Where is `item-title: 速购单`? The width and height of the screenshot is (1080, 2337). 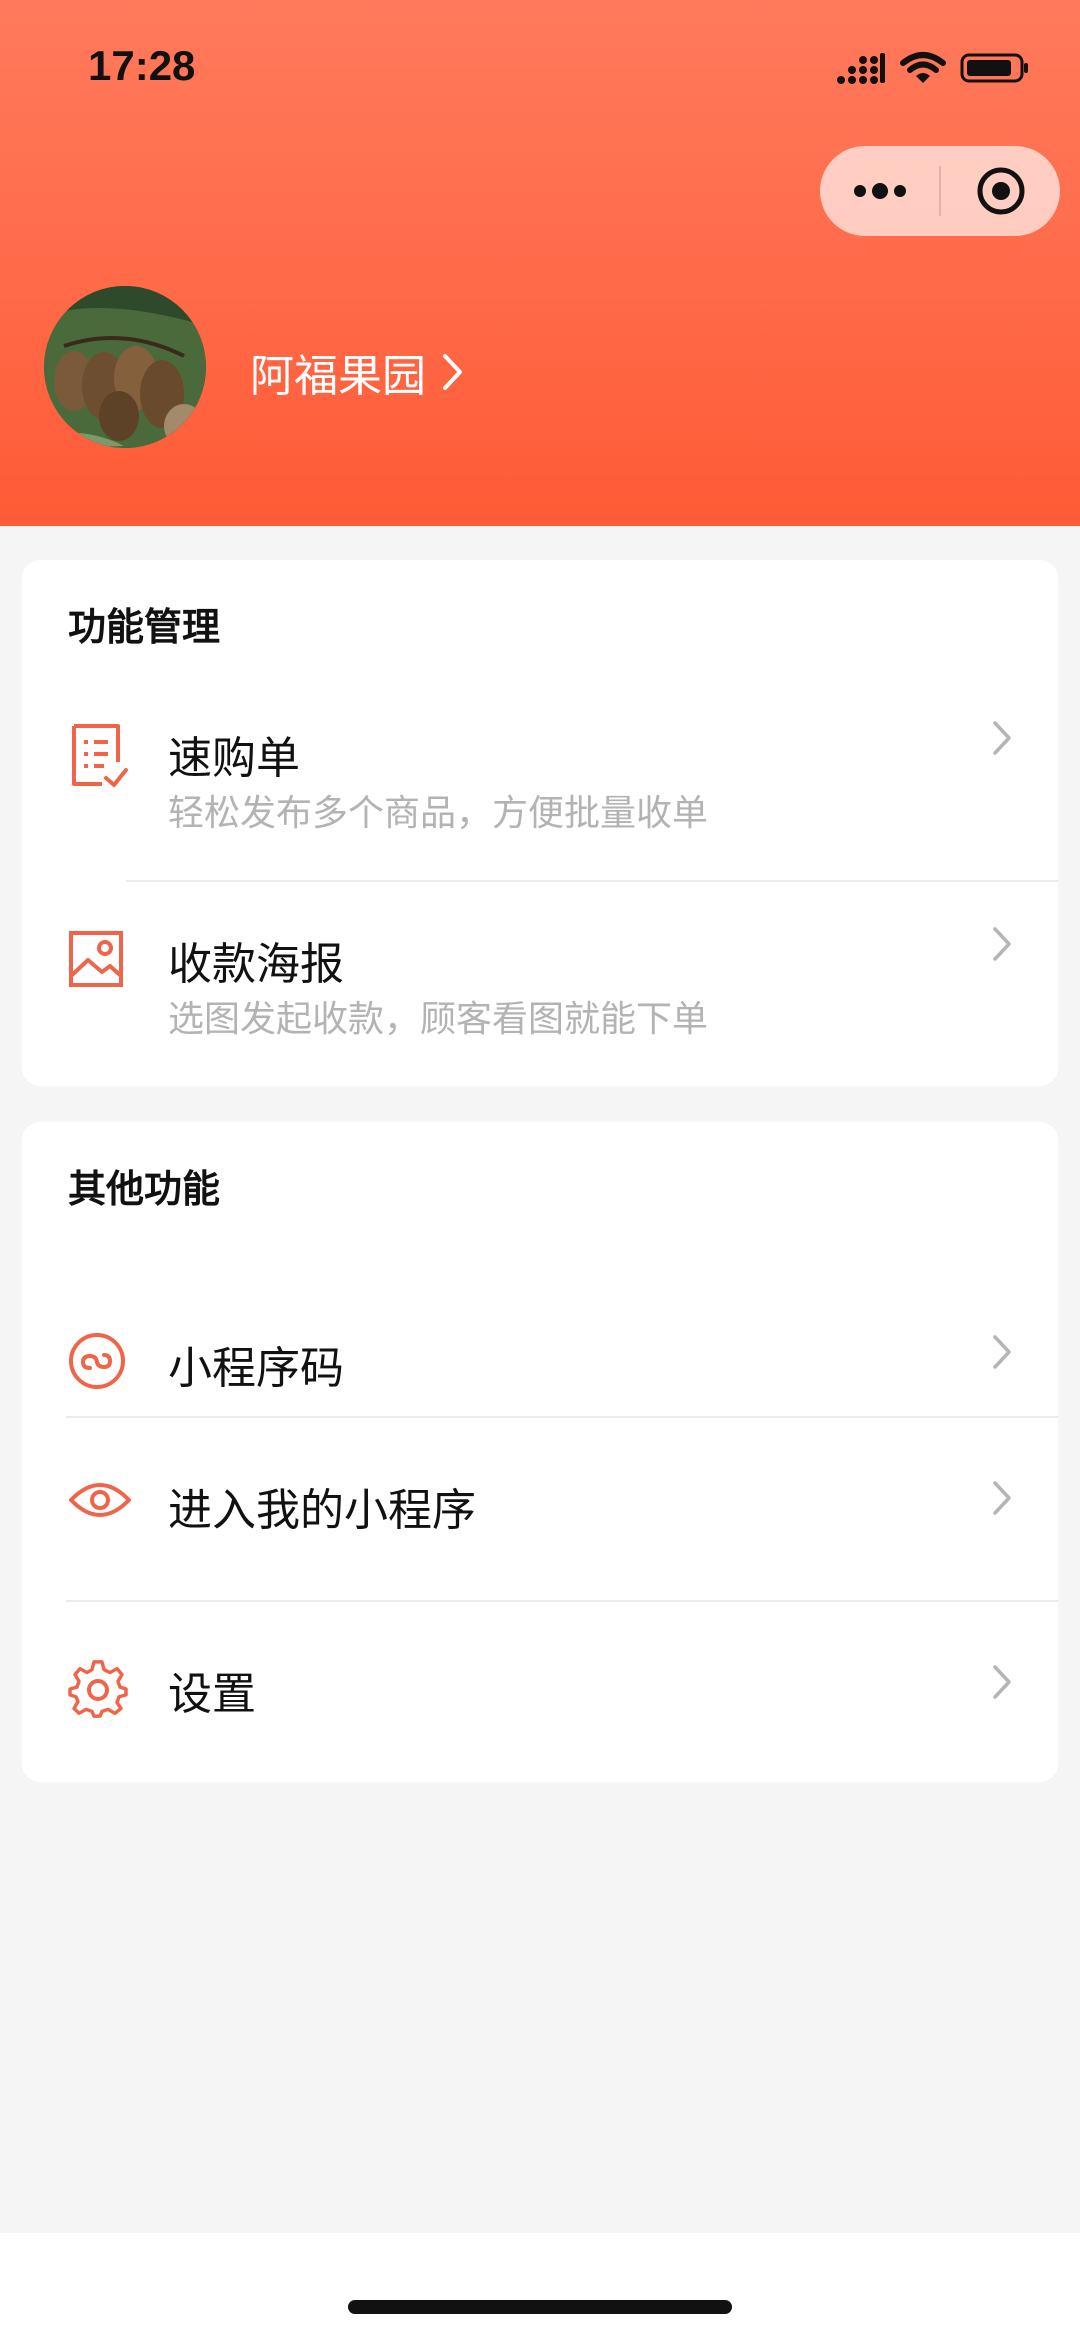 item-title: 速购单 is located at coordinates (234, 758).